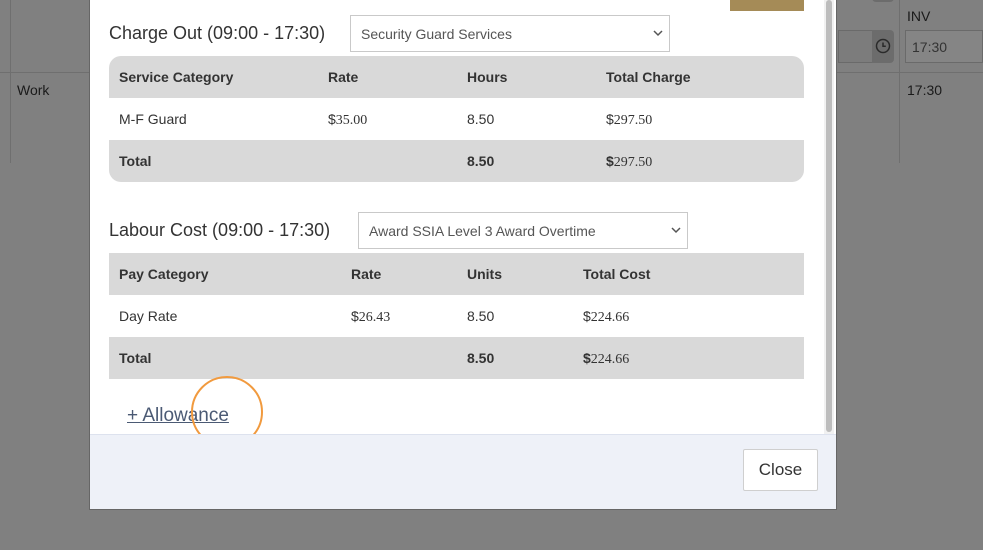 The image size is (983, 550). I want to click on scrollbar-thumb, so click(829, 216).